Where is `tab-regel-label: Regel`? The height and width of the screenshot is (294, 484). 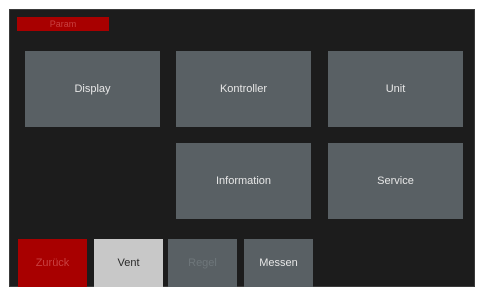
tab-regel-label: Regel is located at coordinates (202, 263).